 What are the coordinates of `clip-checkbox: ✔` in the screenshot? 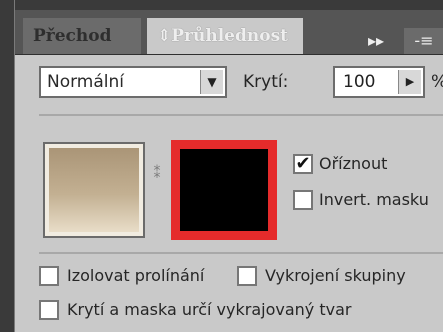 It's located at (303, 164).